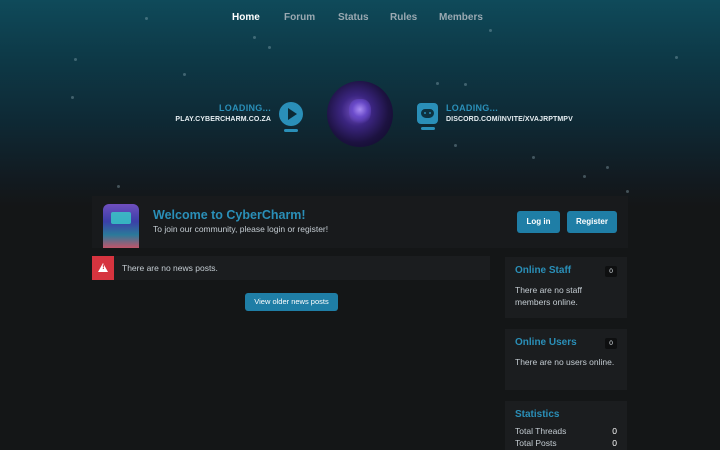  What do you see at coordinates (299, 17) in the screenshot?
I see `nav-forum: Forum` at bounding box center [299, 17].